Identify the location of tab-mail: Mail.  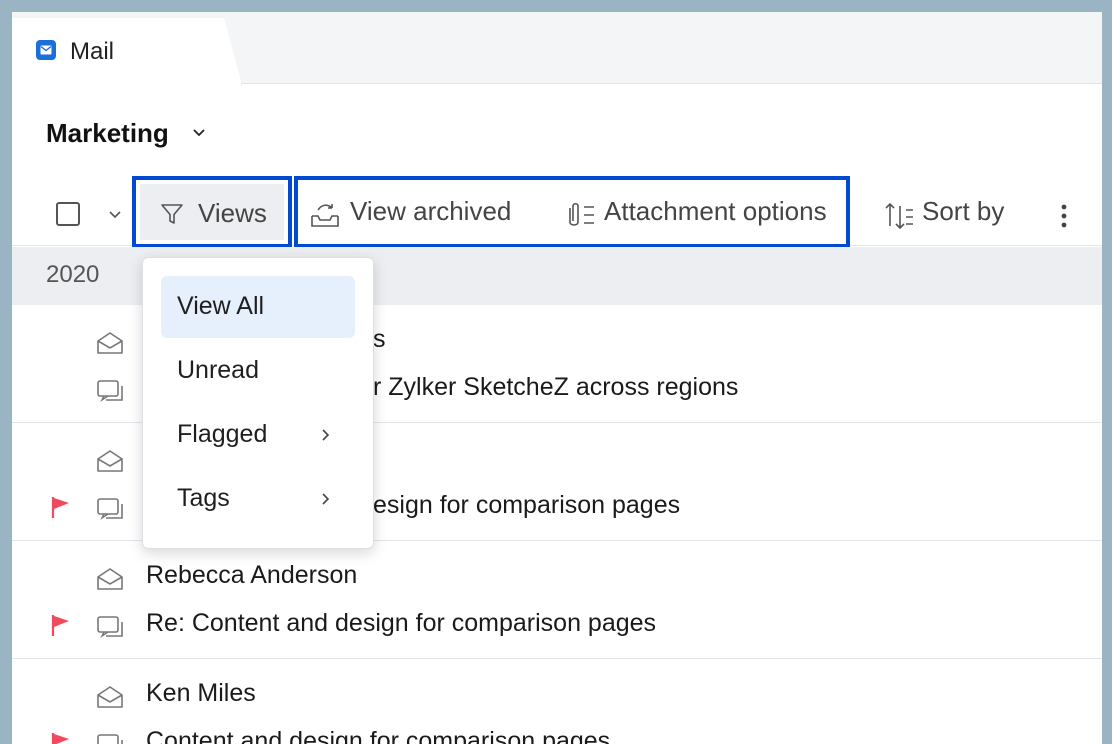
(127, 51).